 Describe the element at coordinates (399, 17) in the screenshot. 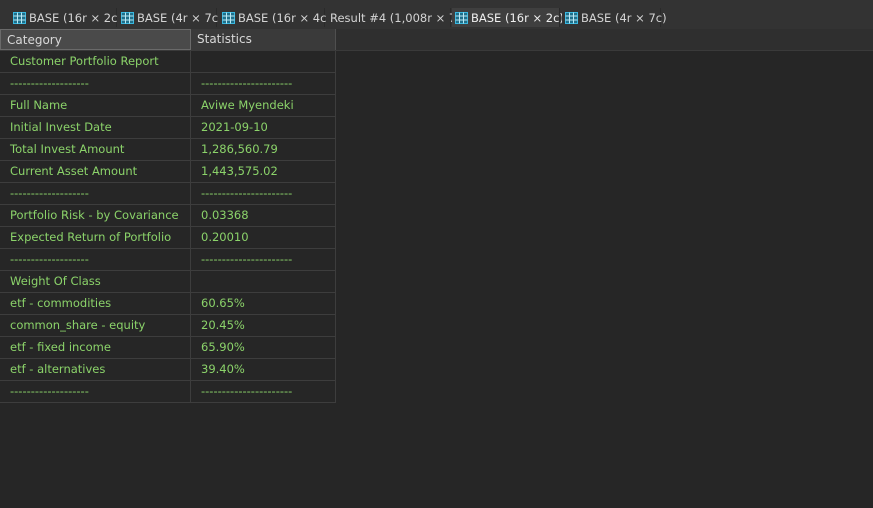

I see `tab-label: Result #4 (1,008r × 7c)` at that location.